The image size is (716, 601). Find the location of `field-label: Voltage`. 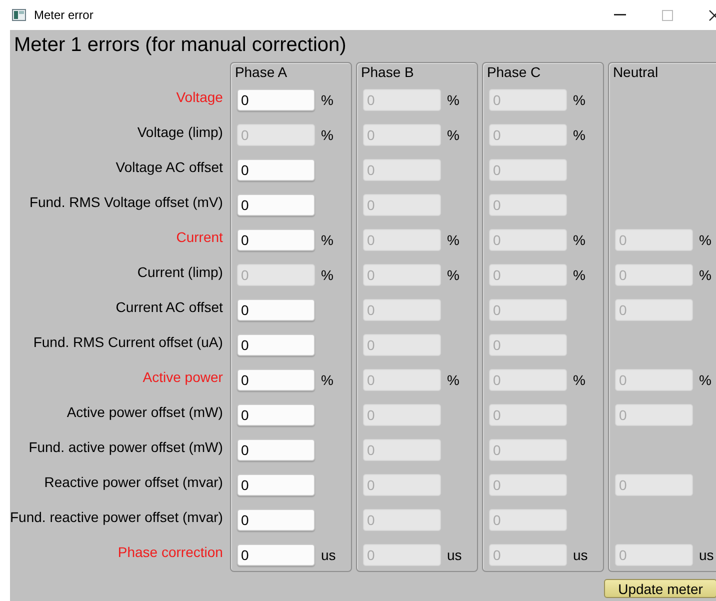

field-label: Voltage is located at coordinates (199, 97).